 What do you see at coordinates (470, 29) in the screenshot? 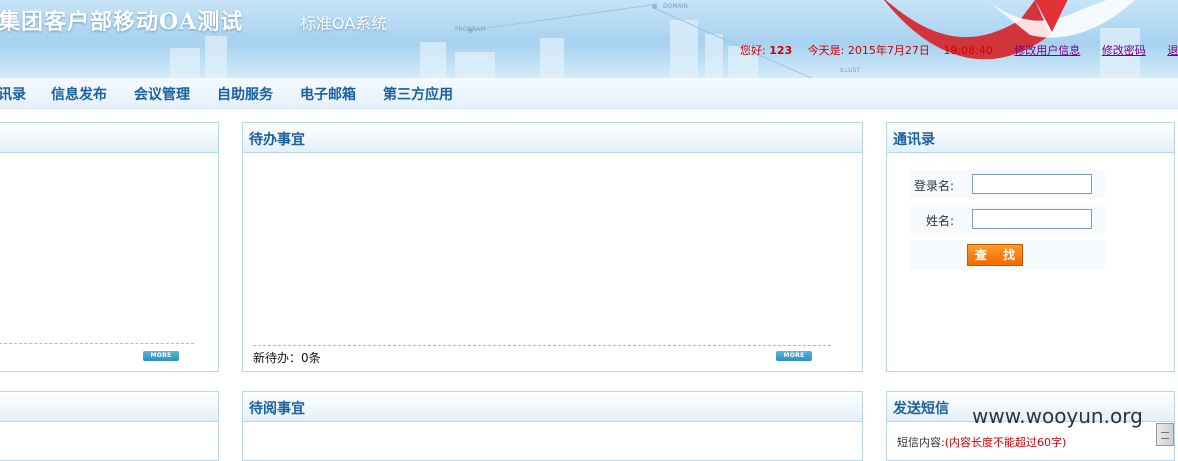
I see `network-label: PROGRAM` at bounding box center [470, 29].